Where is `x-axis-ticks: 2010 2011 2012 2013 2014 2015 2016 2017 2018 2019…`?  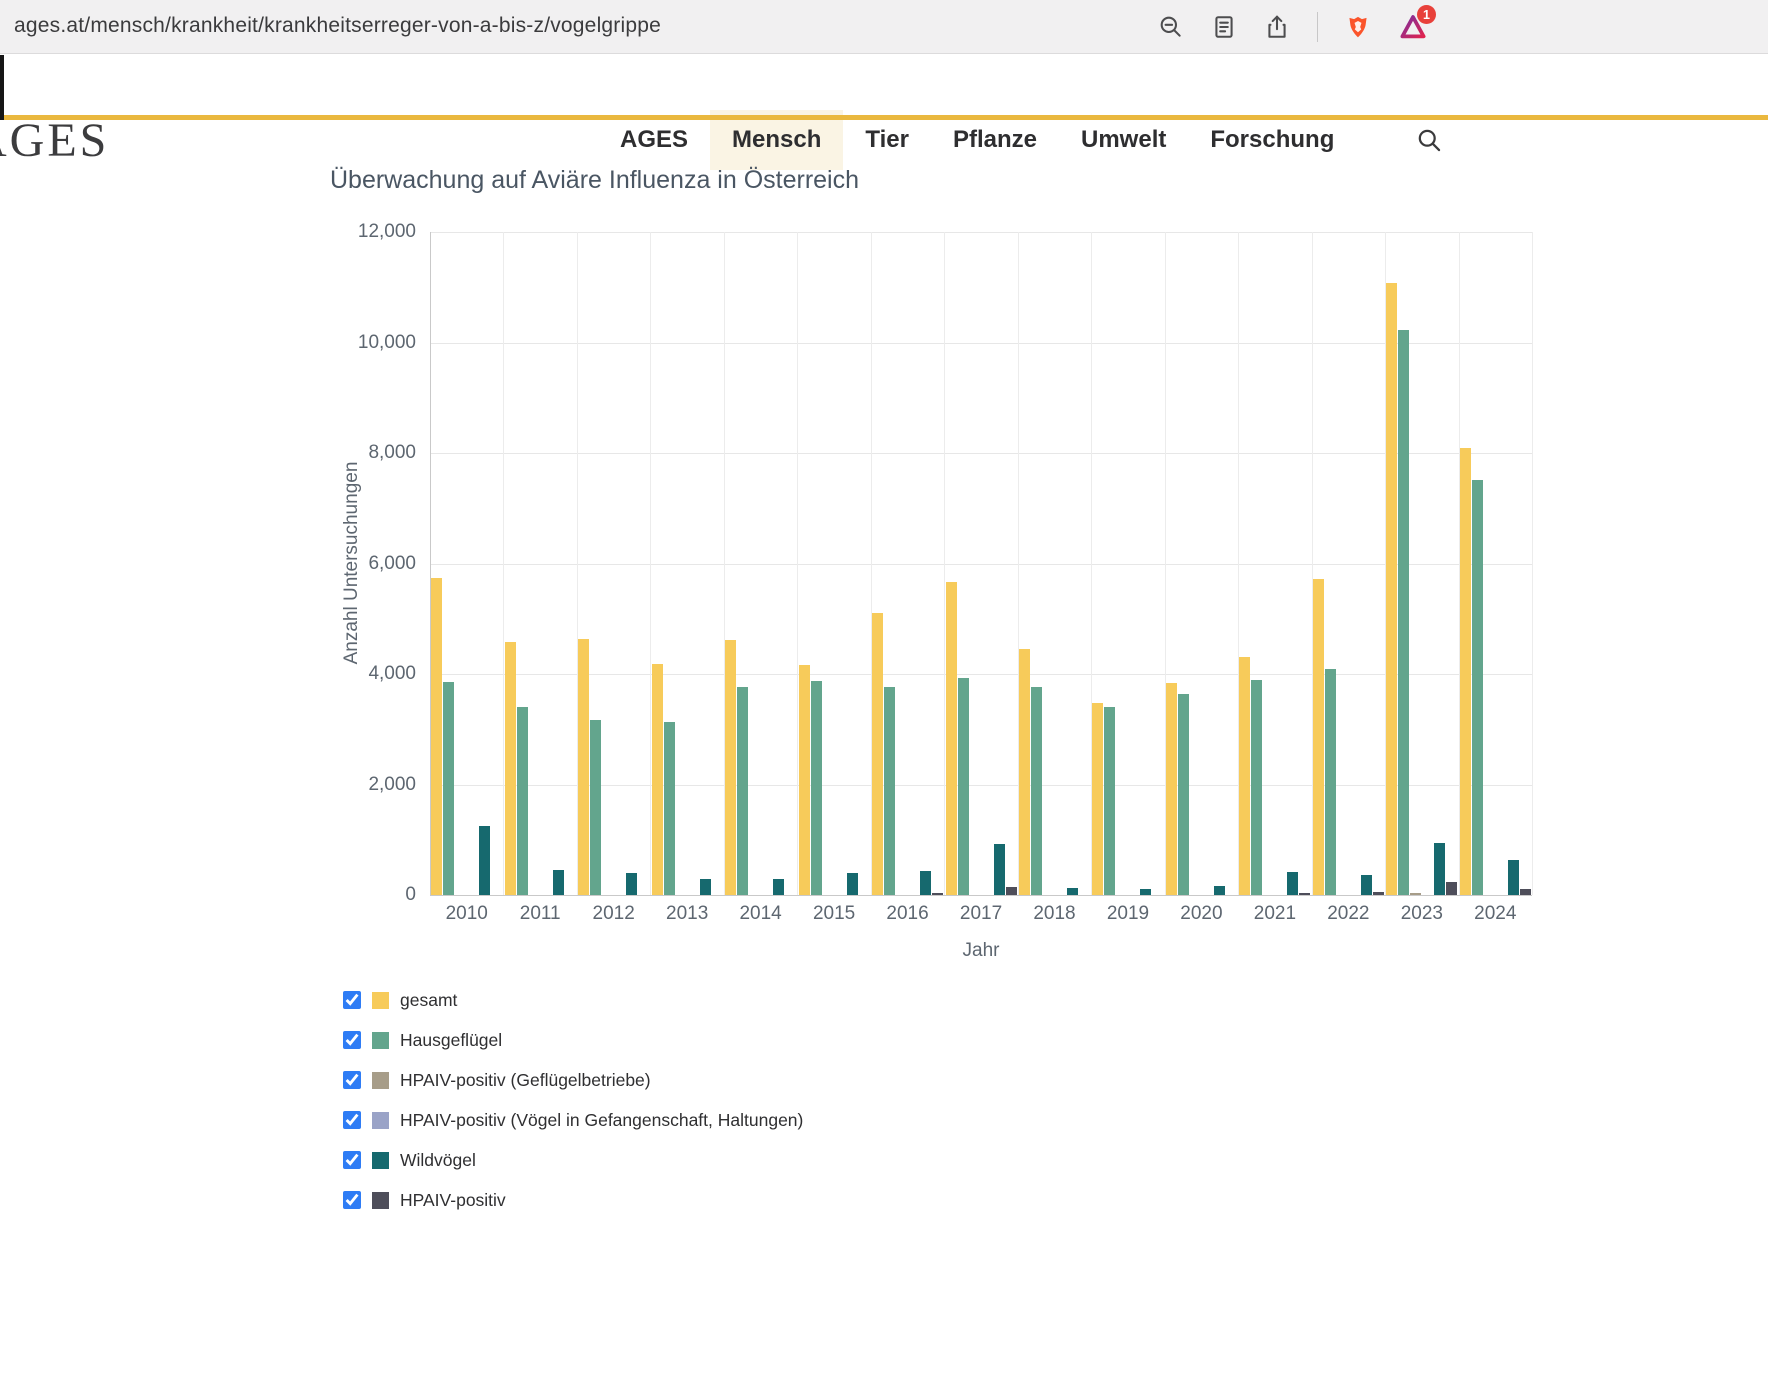 x-axis-ticks: 2010 2011 2012 2013 2014 2015 2016 2017 2018 2019… is located at coordinates (981, 914).